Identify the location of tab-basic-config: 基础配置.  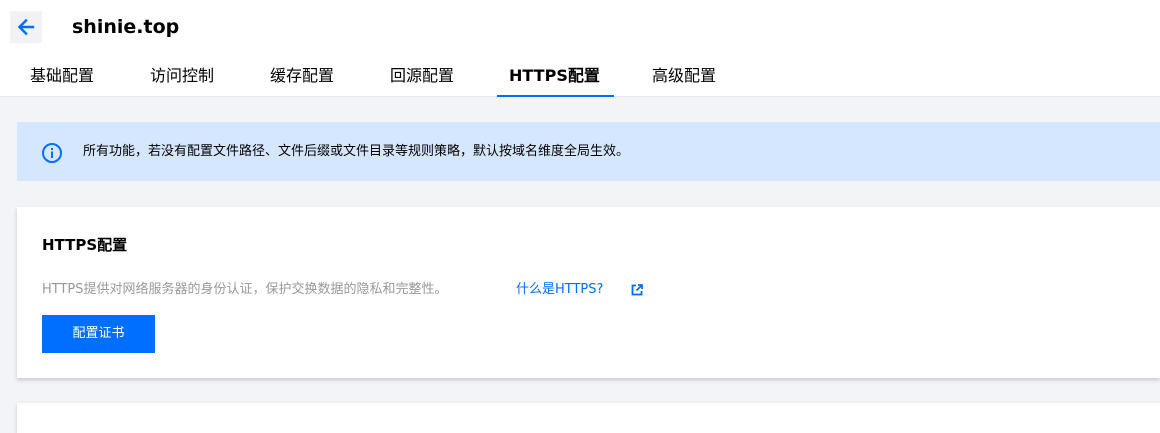
(66, 79).